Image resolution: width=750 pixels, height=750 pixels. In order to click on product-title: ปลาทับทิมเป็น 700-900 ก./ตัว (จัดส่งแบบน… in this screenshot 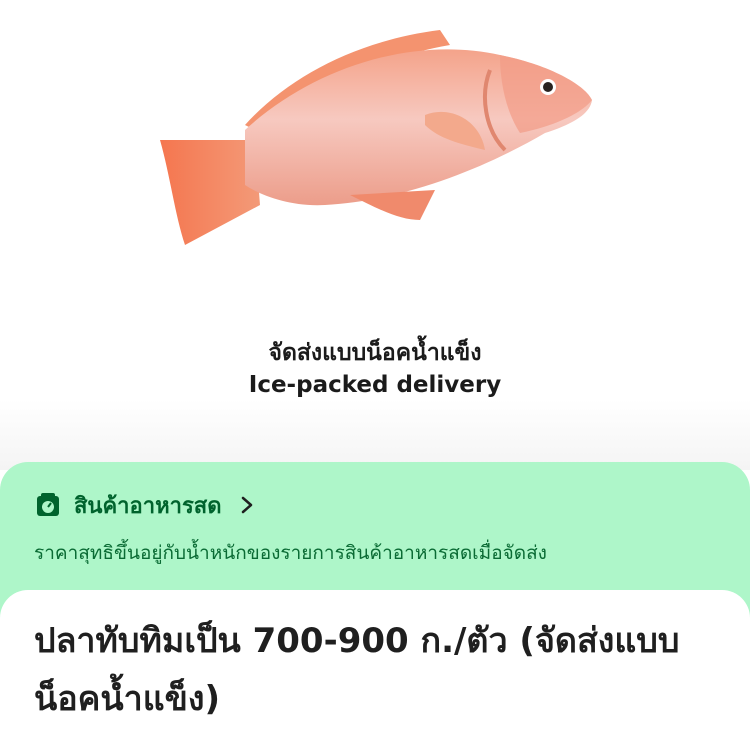, I will do `click(357, 670)`.